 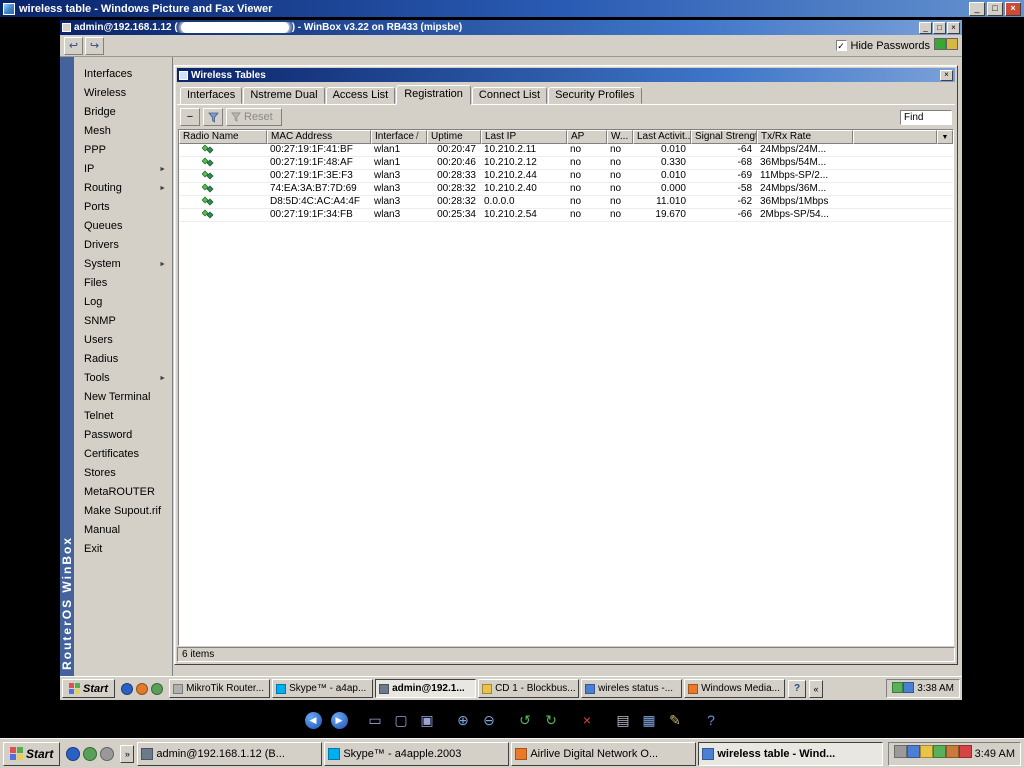 I want to click on rotate-counterclockwise-button: ↺, so click(x=525, y=720).